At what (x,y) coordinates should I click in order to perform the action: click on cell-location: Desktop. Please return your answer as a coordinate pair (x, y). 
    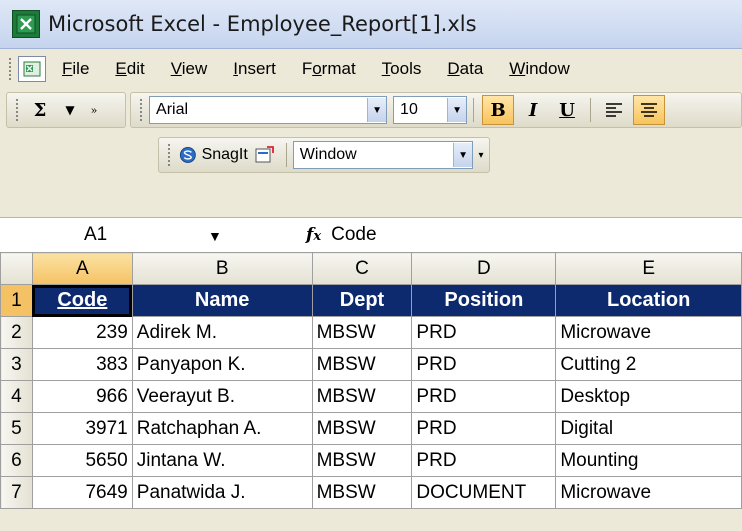
    Looking at the image, I should click on (648, 396).